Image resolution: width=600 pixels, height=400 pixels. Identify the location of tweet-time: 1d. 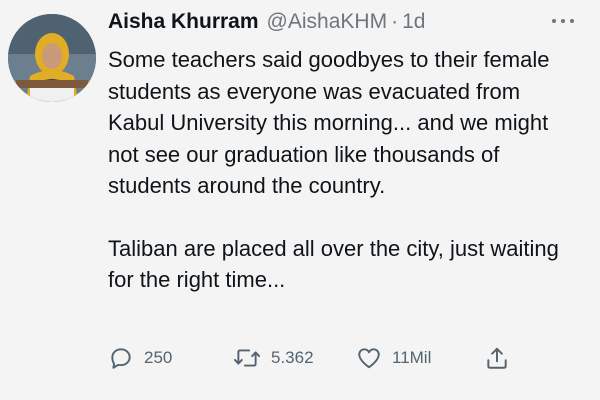
(413, 22).